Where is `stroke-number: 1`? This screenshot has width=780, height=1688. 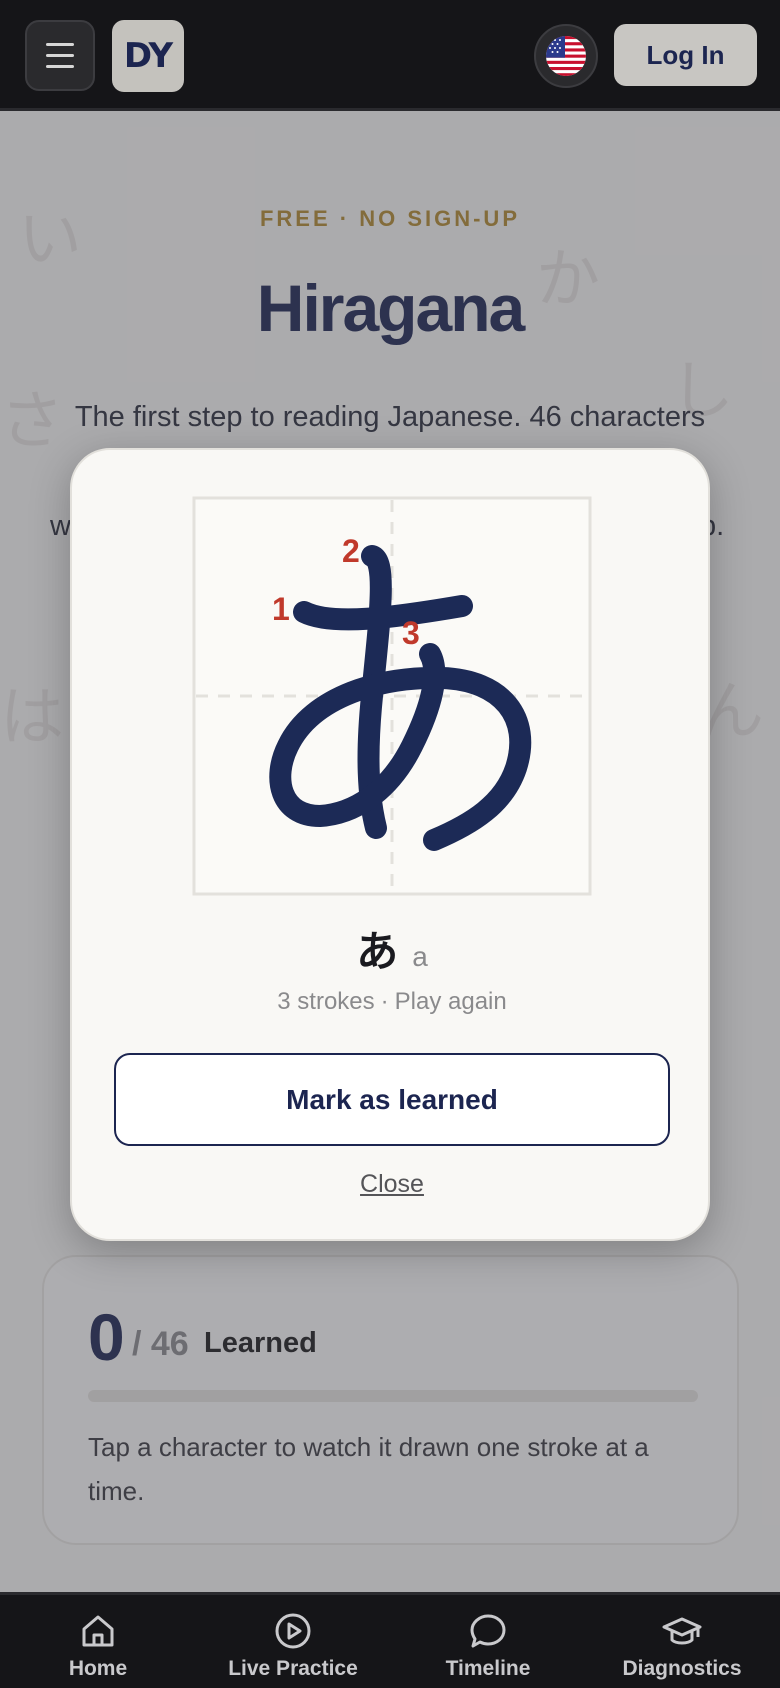
stroke-number: 1 is located at coordinates (281, 609).